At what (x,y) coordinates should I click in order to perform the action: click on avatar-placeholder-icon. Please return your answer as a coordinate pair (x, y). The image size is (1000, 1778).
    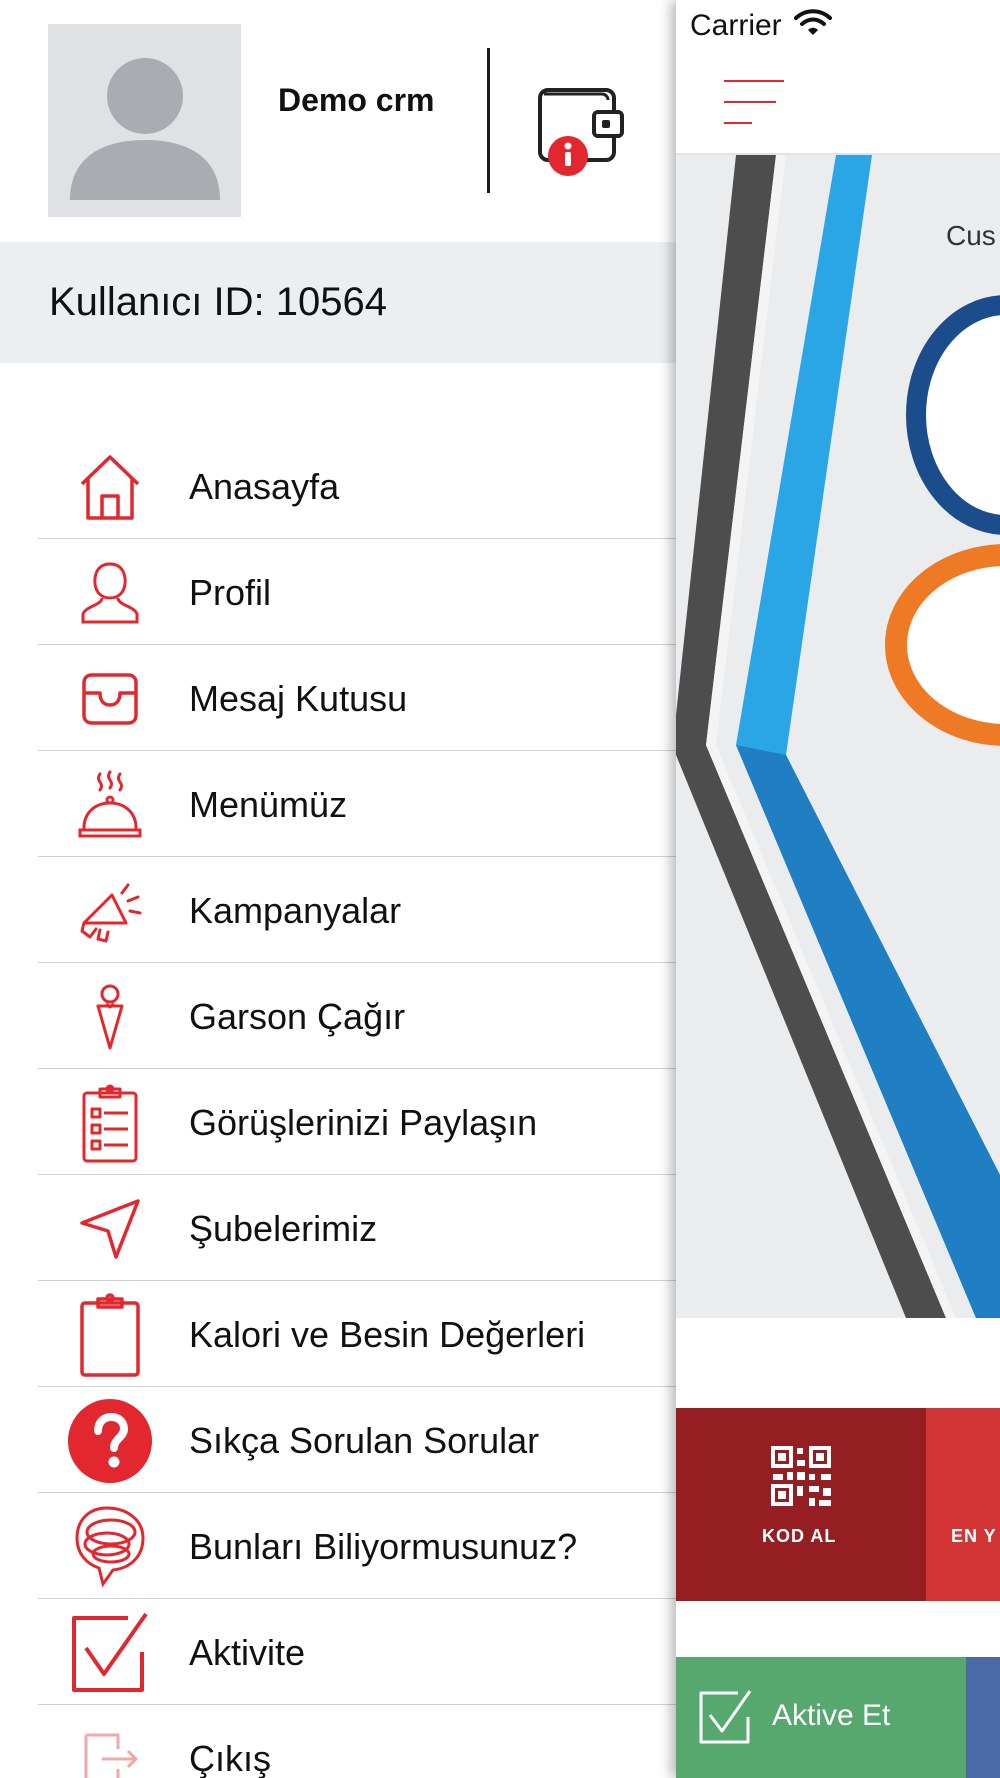
    Looking at the image, I should click on (145, 129).